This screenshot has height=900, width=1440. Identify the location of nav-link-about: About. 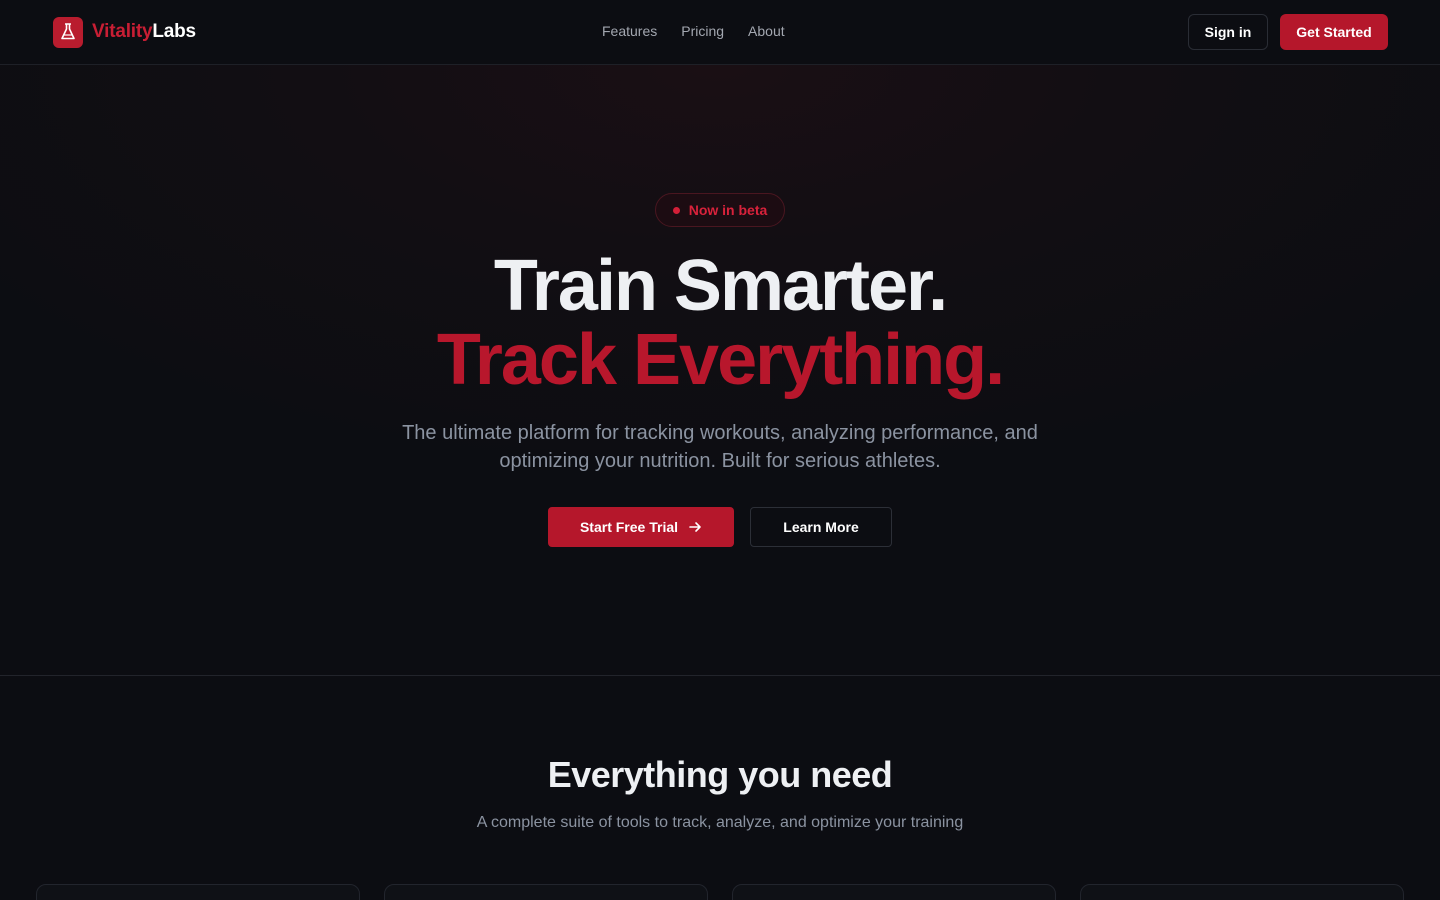
(766, 31).